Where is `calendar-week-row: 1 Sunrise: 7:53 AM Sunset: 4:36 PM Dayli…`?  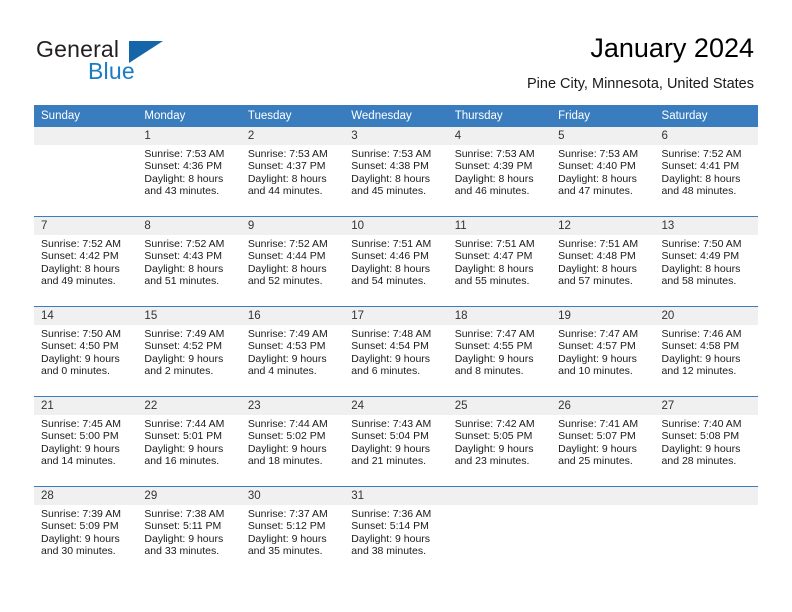
calendar-week-row: 1 Sunrise: 7:53 AM Sunset: 4:36 PM Dayli… is located at coordinates (396, 172).